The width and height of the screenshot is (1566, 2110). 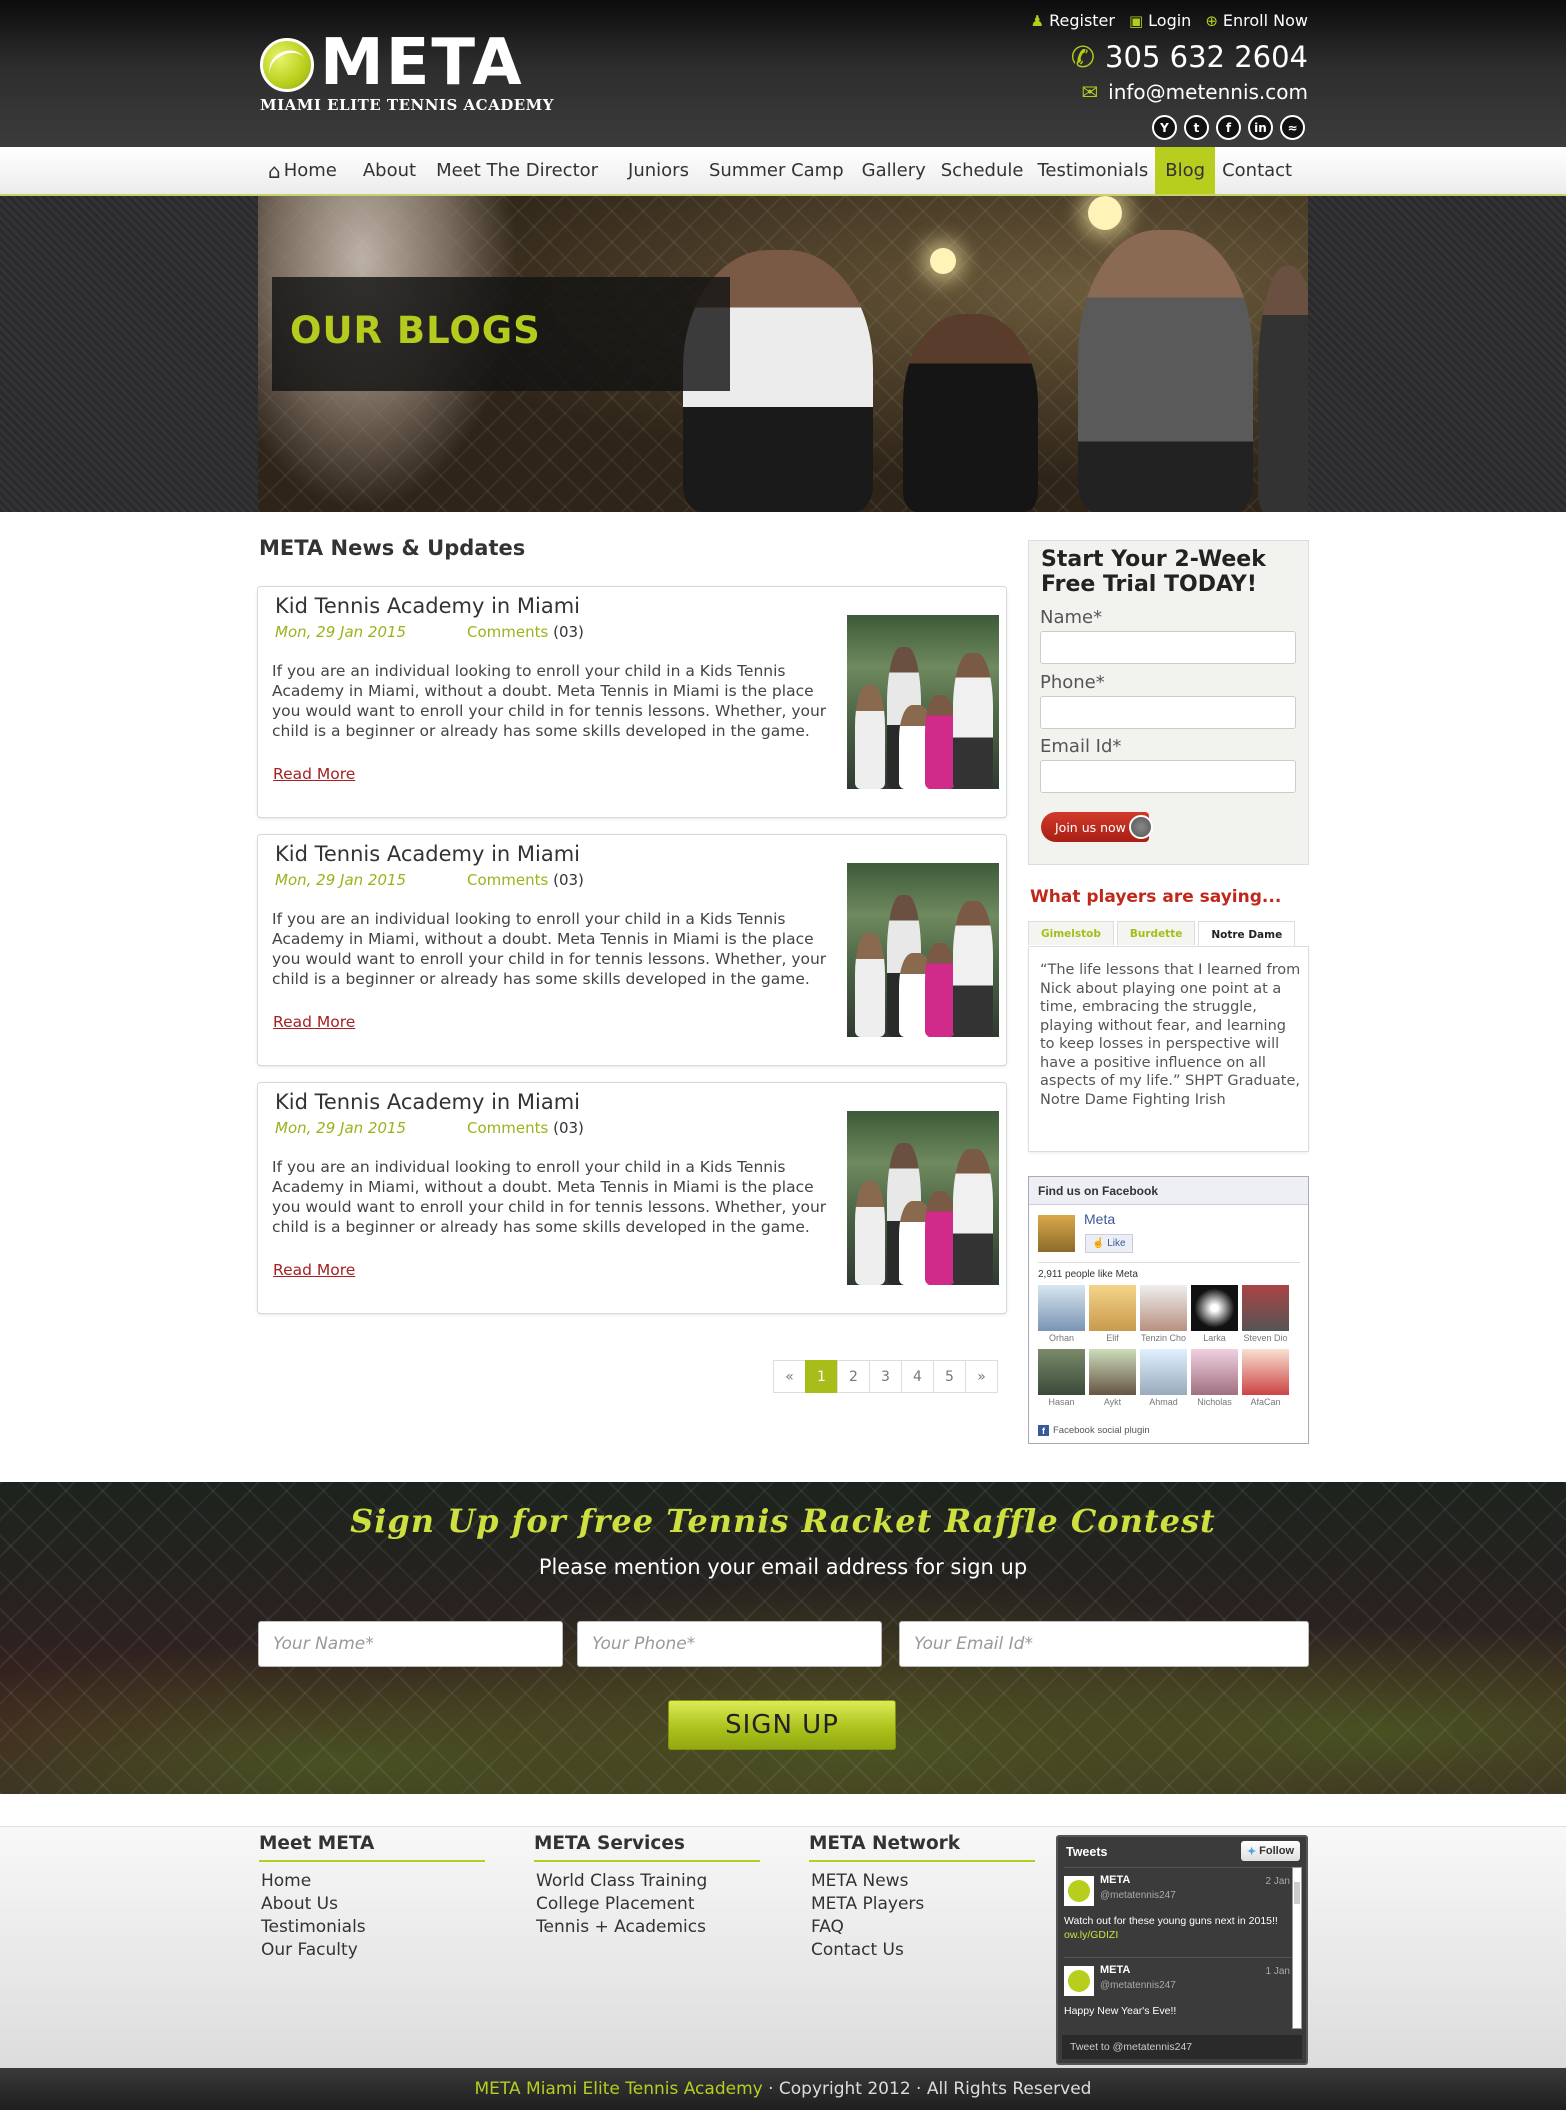 What do you see at coordinates (1228, 127) in the screenshot?
I see `facebook-icon: f` at bounding box center [1228, 127].